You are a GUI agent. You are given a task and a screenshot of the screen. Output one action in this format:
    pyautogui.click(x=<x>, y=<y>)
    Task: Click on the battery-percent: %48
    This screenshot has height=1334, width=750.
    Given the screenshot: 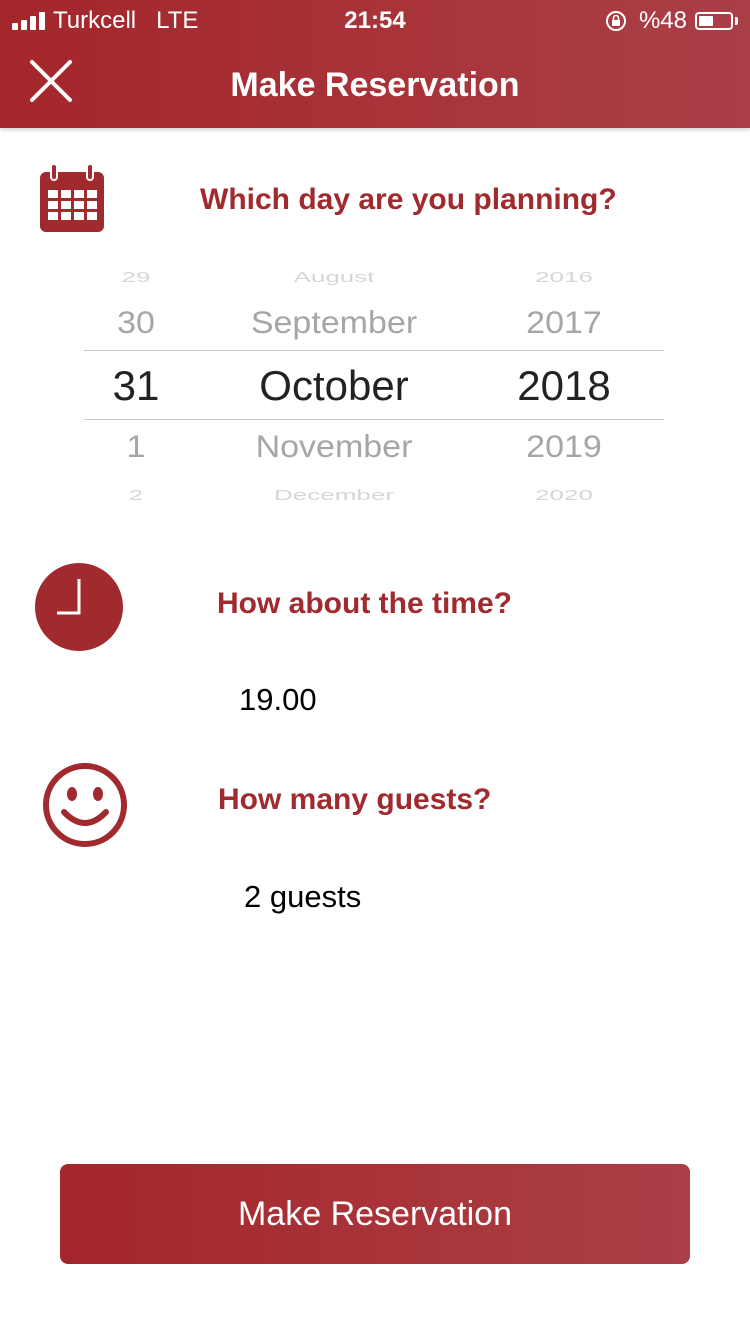 What is the action you would take?
    pyautogui.click(x=662, y=20)
    